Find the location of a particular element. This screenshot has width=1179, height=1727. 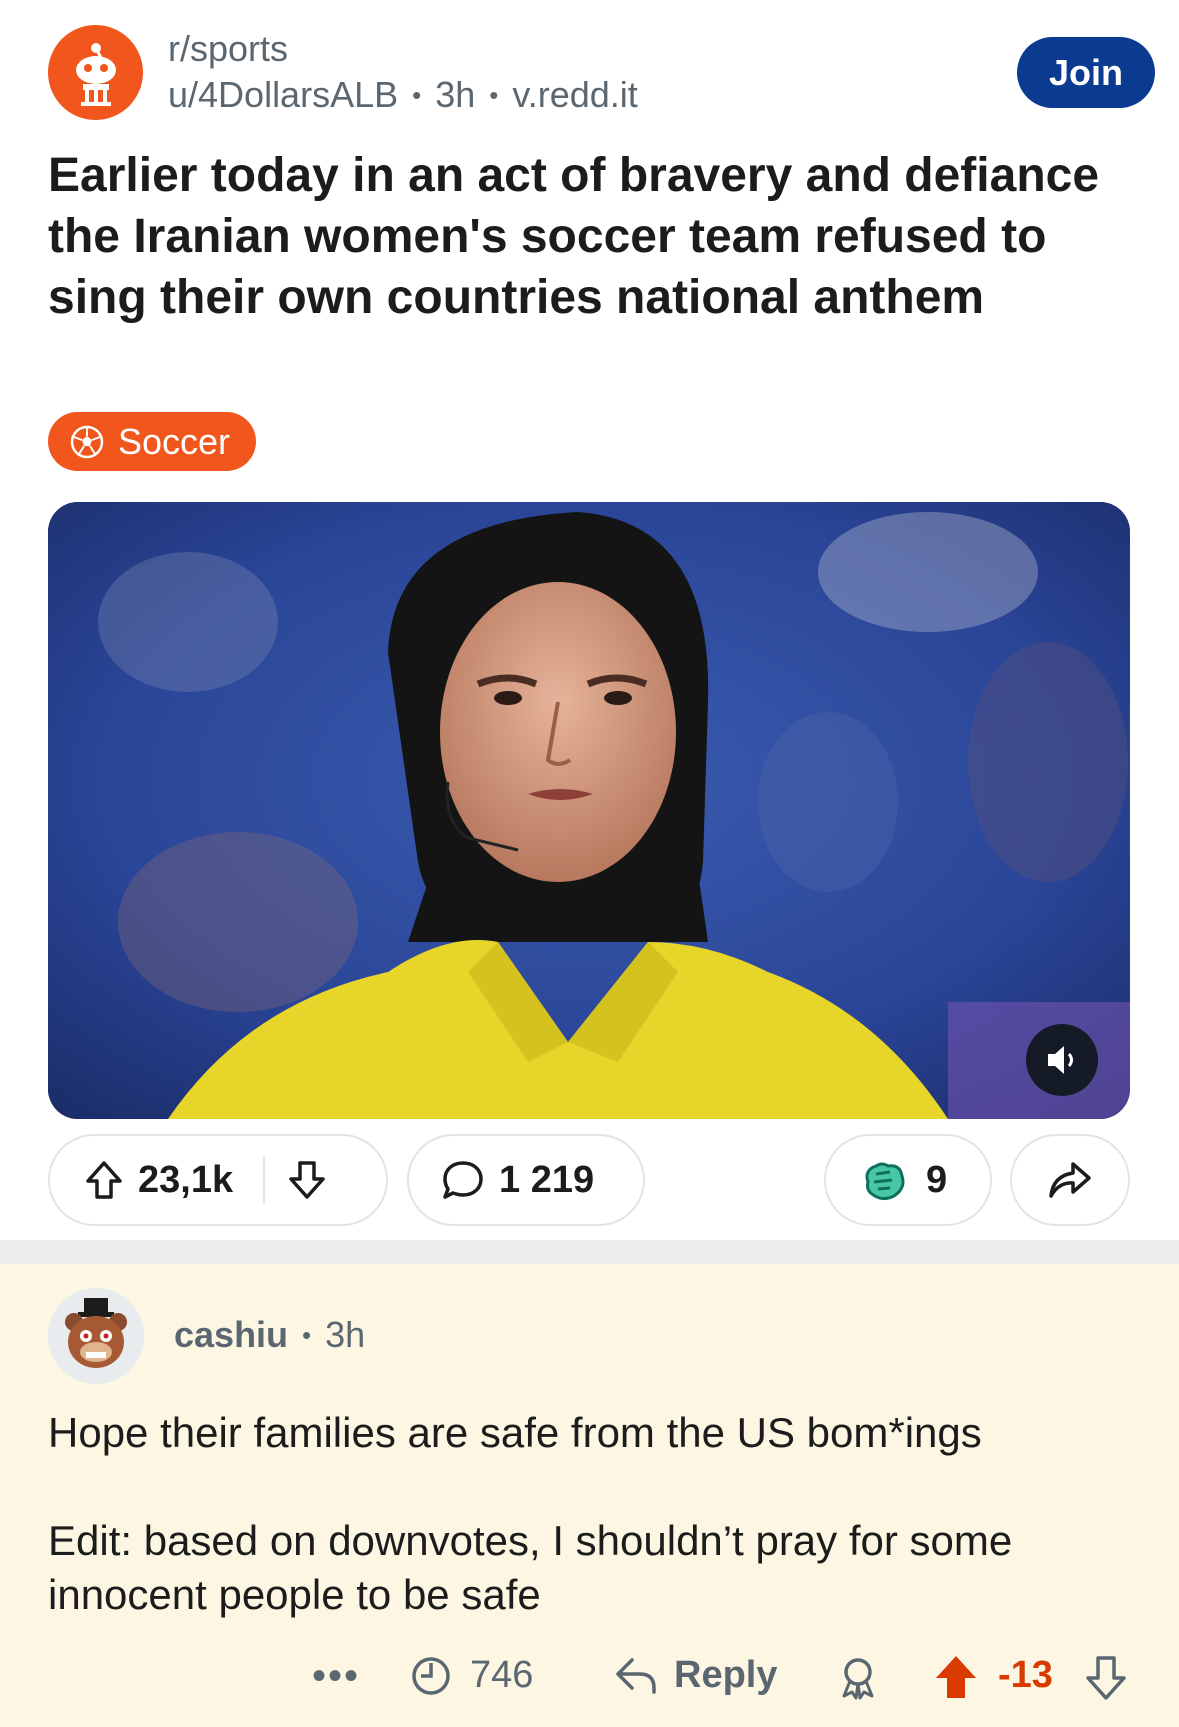

join-button: Join is located at coordinates (1086, 72).